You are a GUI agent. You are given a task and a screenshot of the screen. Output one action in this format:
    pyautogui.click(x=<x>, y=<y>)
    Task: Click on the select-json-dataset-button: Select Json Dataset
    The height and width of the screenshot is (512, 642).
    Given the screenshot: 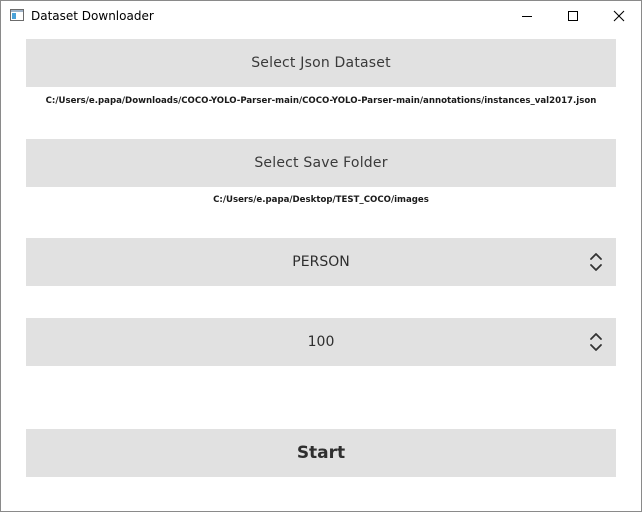 What is the action you would take?
    pyautogui.click(x=321, y=63)
    